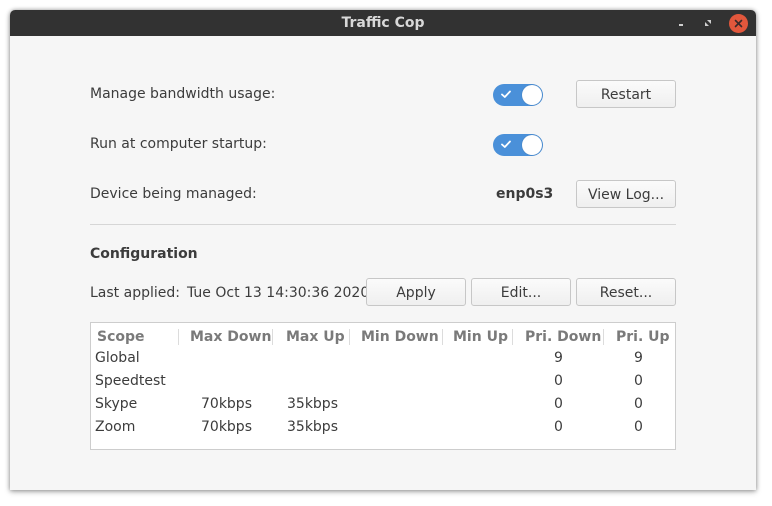 The width and height of the screenshot is (772, 506). What do you see at coordinates (525, 194) in the screenshot?
I see `device-value: enp0s3` at bounding box center [525, 194].